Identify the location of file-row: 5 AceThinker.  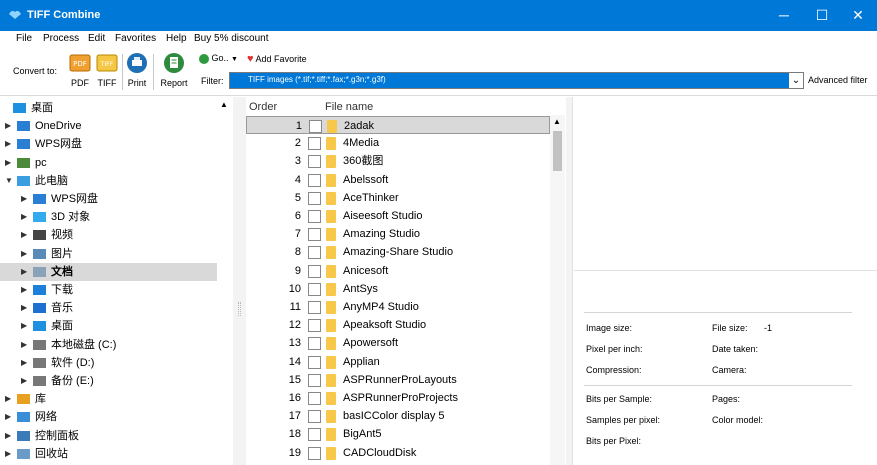
(398, 198).